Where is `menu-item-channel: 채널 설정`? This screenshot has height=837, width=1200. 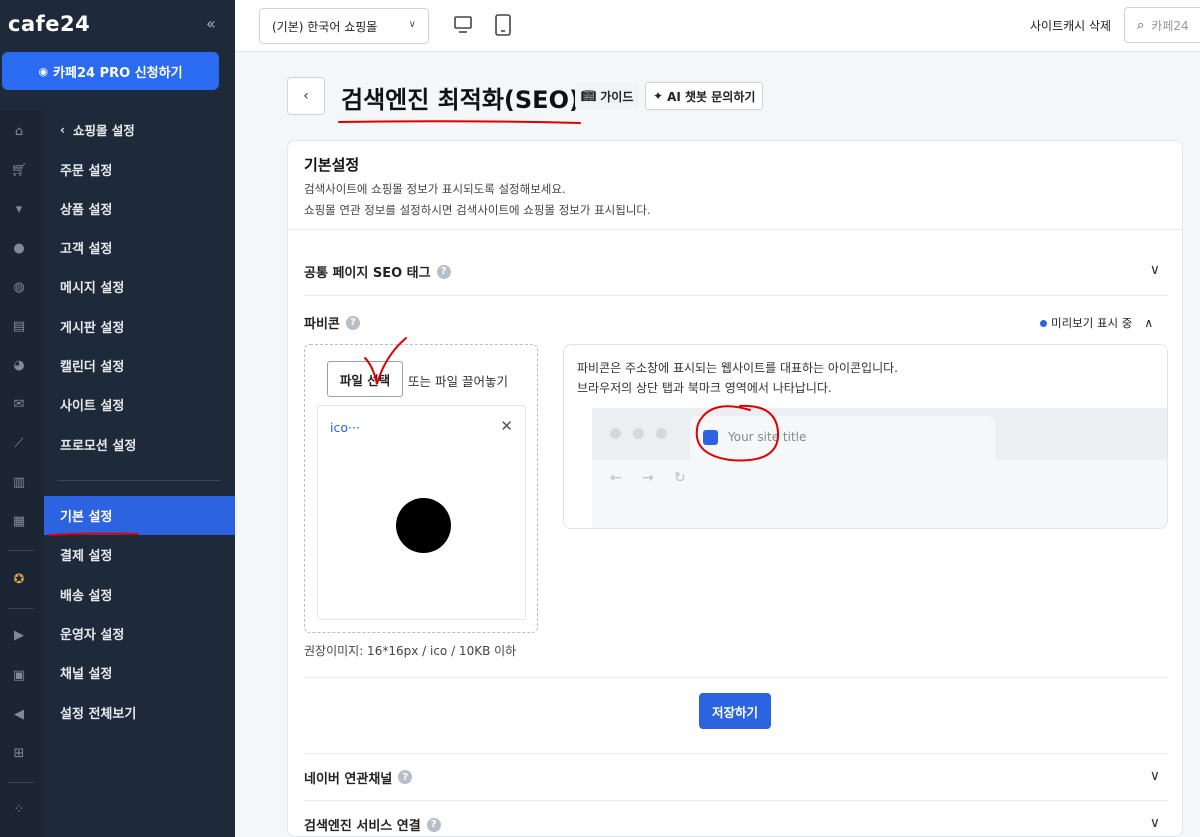
menu-item-channel: 채널 설정 is located at coordinates (139, 672).